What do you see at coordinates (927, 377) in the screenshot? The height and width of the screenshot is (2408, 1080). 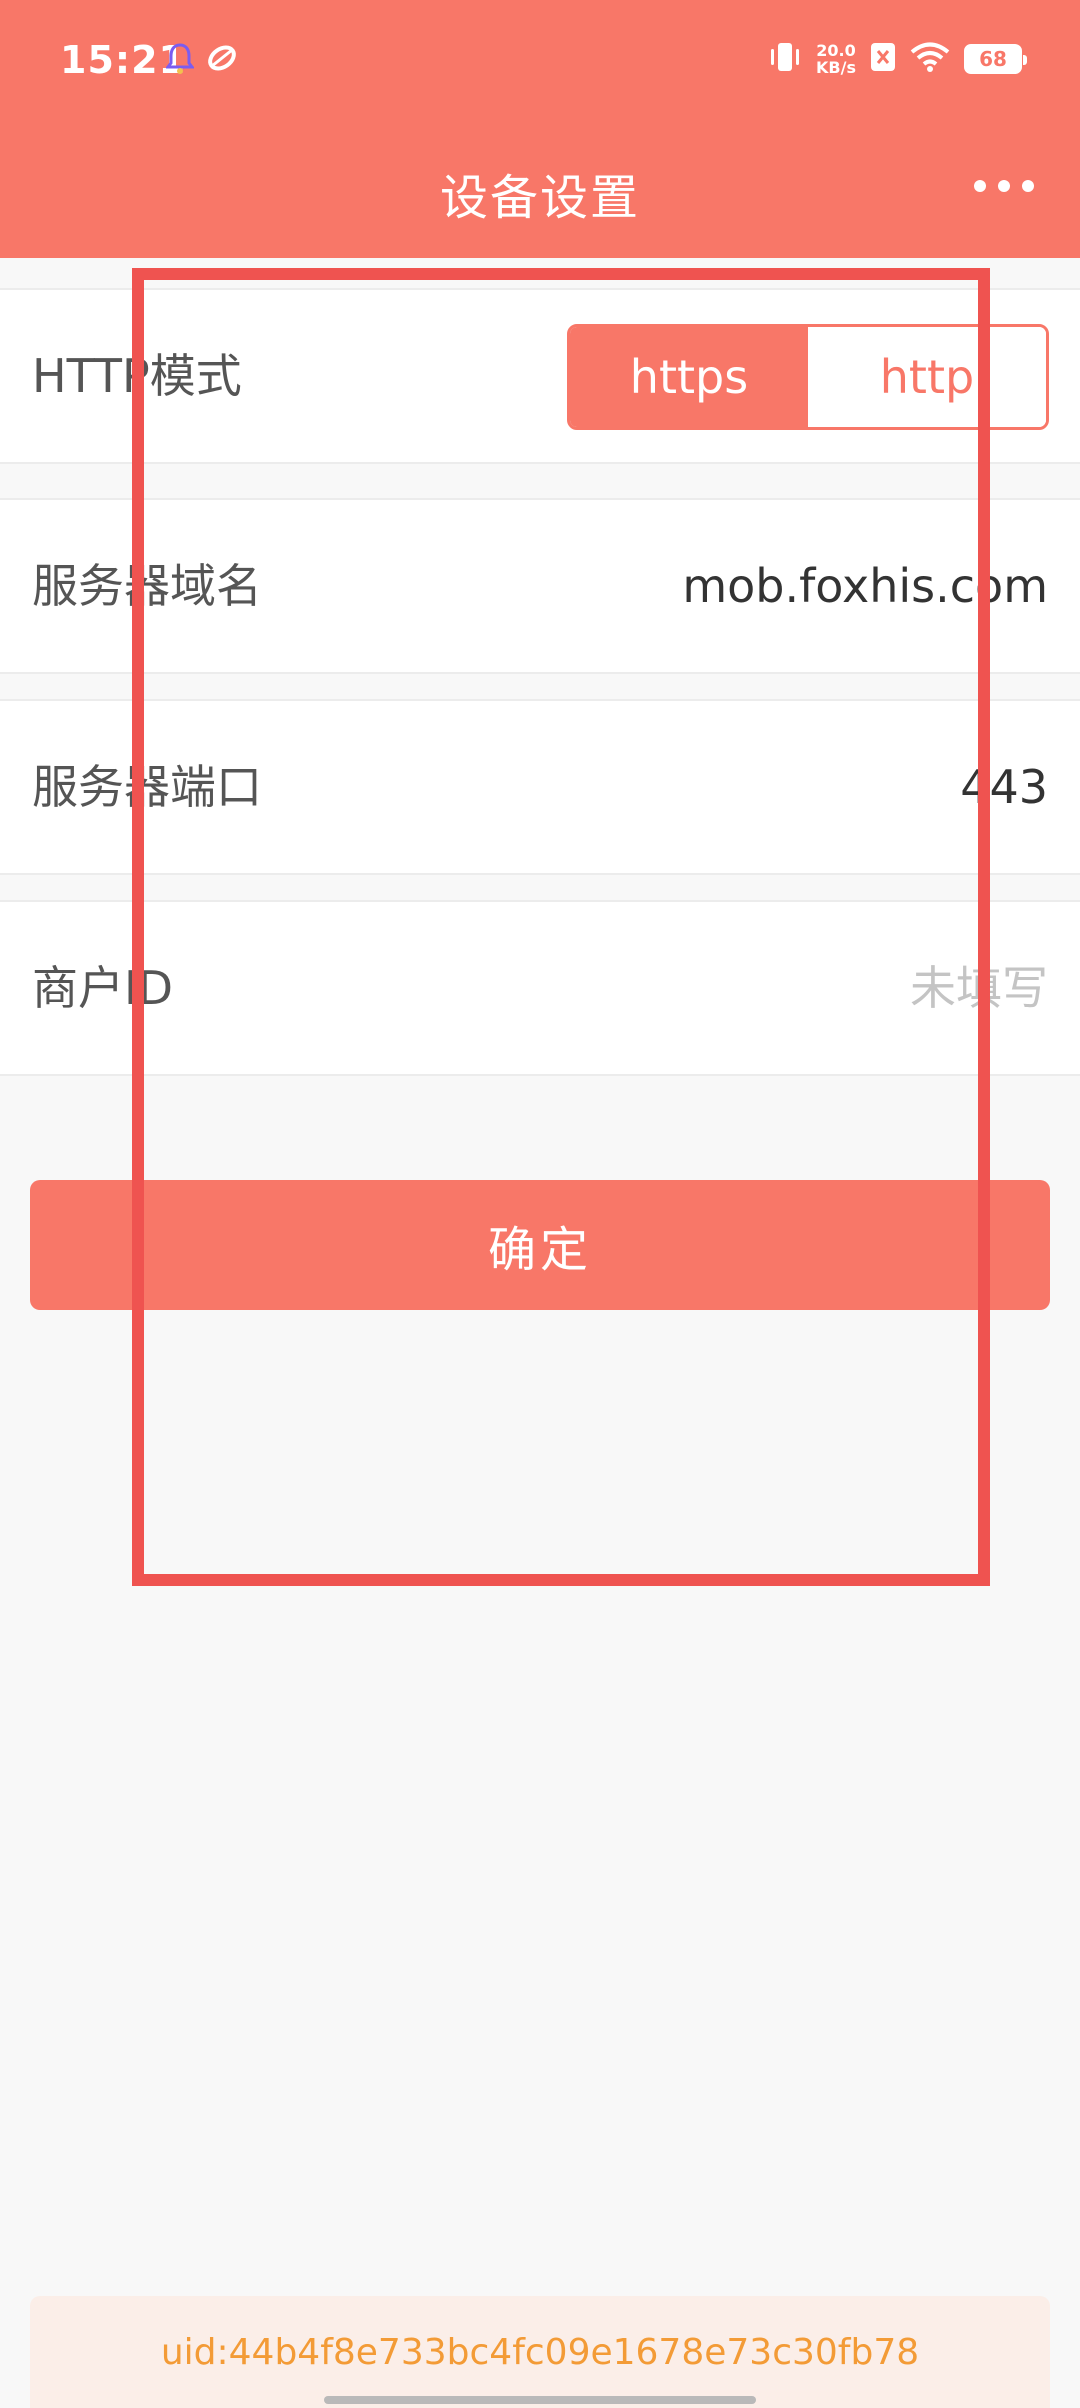 I see `http-option: http` at bounding box center [927, 377].